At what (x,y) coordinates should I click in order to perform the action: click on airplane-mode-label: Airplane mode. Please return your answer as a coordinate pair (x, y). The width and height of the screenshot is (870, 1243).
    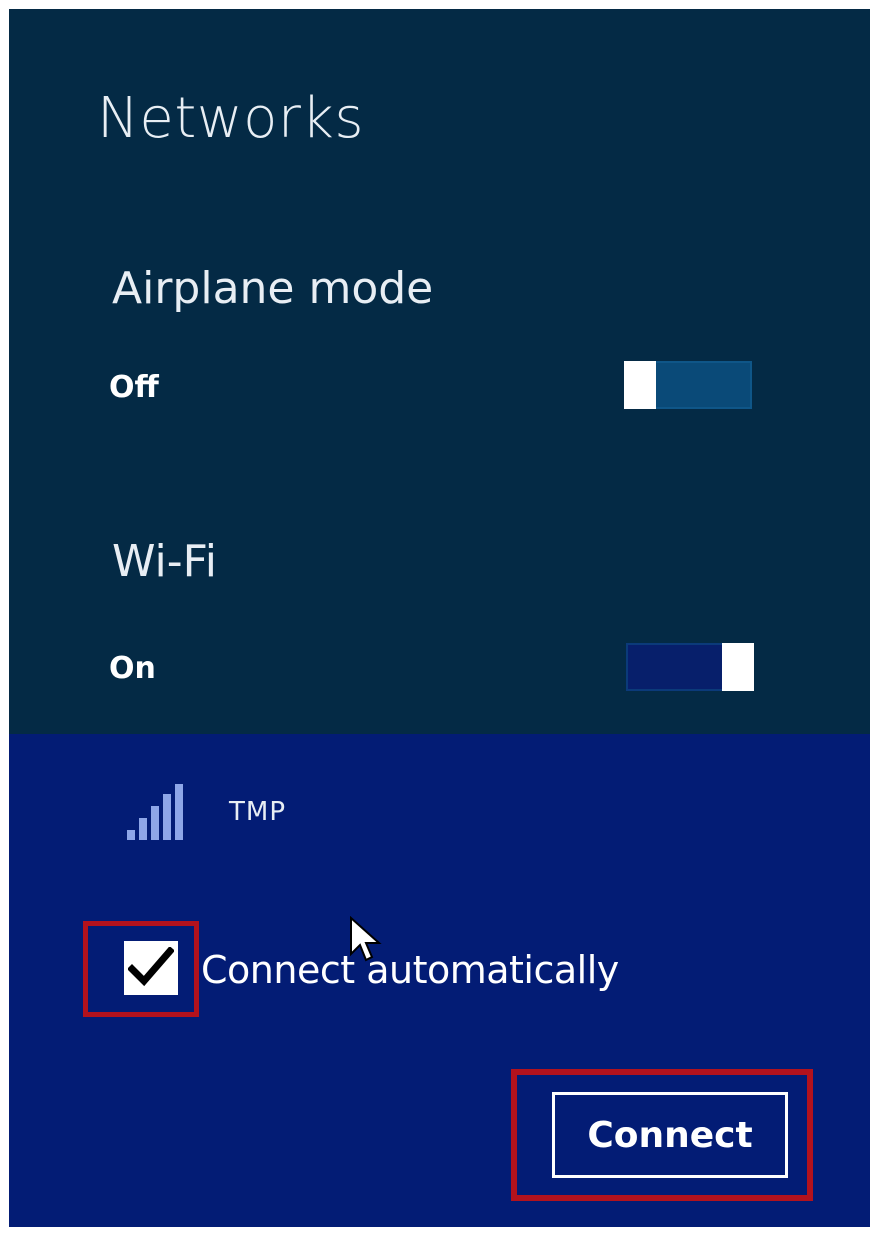
    Looking at the image, I should click on (273, 288).